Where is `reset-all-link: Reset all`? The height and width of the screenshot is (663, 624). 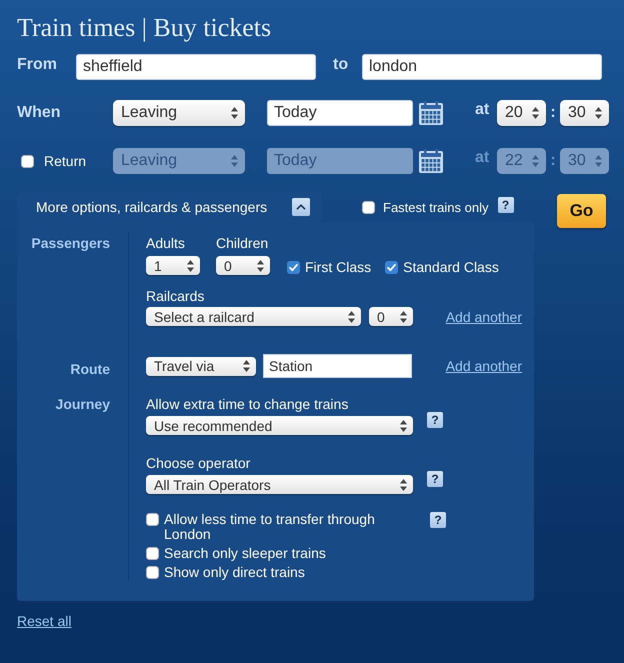
reset-all-link: Reset all is located at coordinates (44, 621).